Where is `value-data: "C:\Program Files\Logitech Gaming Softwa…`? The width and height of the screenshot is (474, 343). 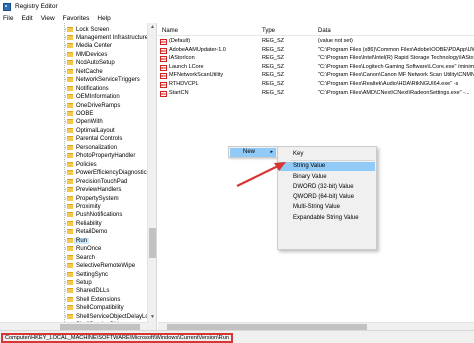 value-data: "C:\Program Files\Logitech Gaming Softwa… is located at coordinates (396, 66).